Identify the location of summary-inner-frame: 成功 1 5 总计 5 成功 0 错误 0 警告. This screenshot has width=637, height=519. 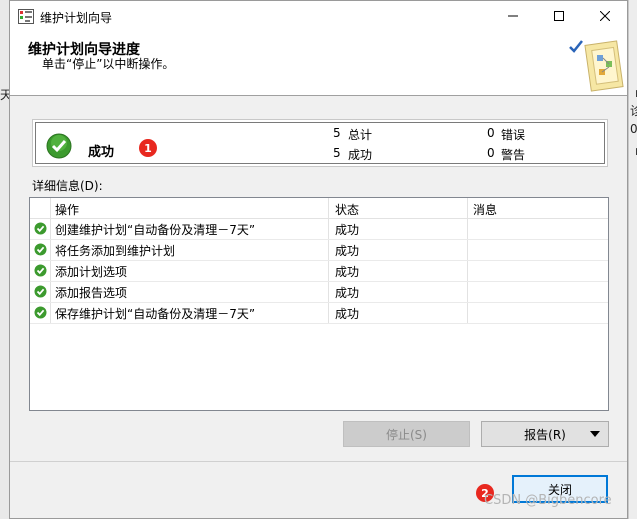
(320, 143).